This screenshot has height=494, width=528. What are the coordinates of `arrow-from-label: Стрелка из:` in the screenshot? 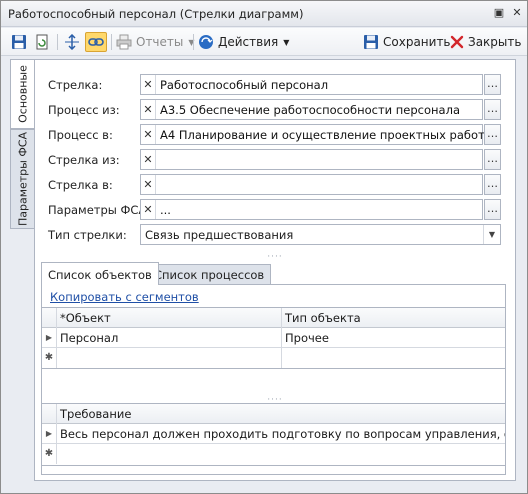 It's located at (84, 160).